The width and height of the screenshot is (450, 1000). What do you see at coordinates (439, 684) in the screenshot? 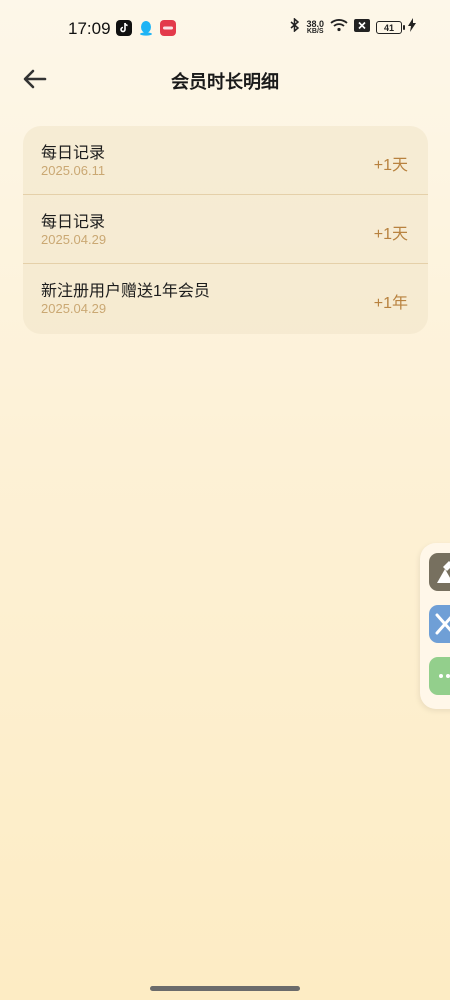
I see `more-icon` at bounding box center [439, 684].